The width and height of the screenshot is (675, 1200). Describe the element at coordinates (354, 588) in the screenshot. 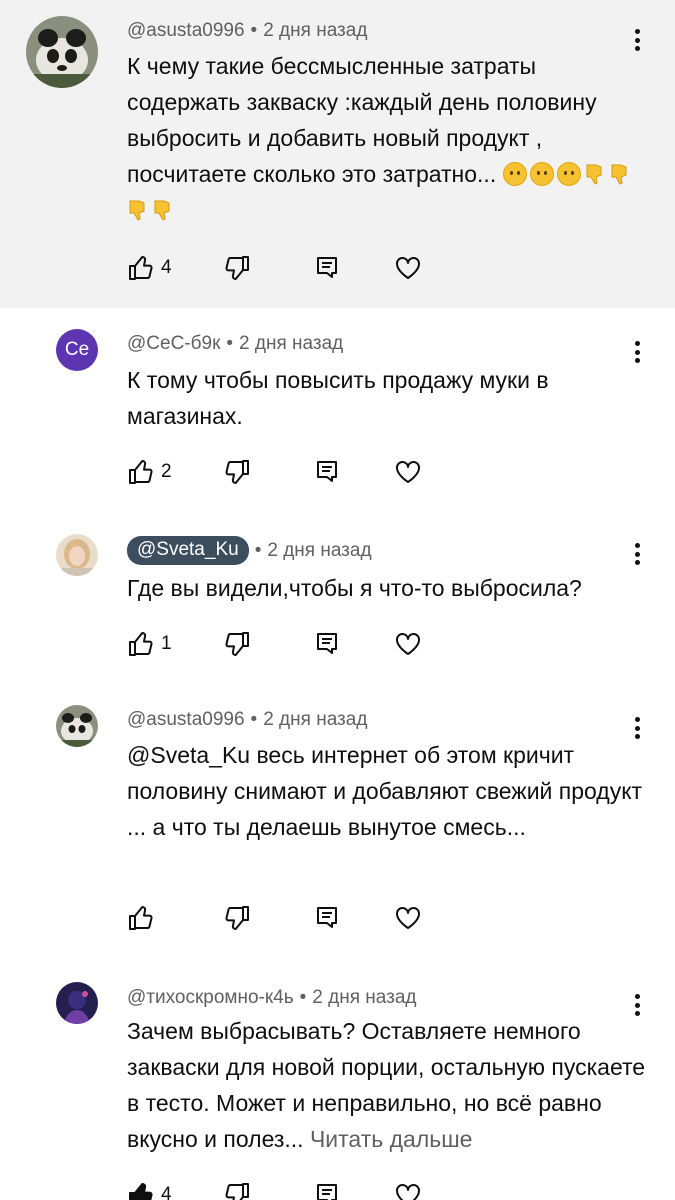

I see `comment-text: Где вы видели,чтобы я что-то выбросила?` at that location.